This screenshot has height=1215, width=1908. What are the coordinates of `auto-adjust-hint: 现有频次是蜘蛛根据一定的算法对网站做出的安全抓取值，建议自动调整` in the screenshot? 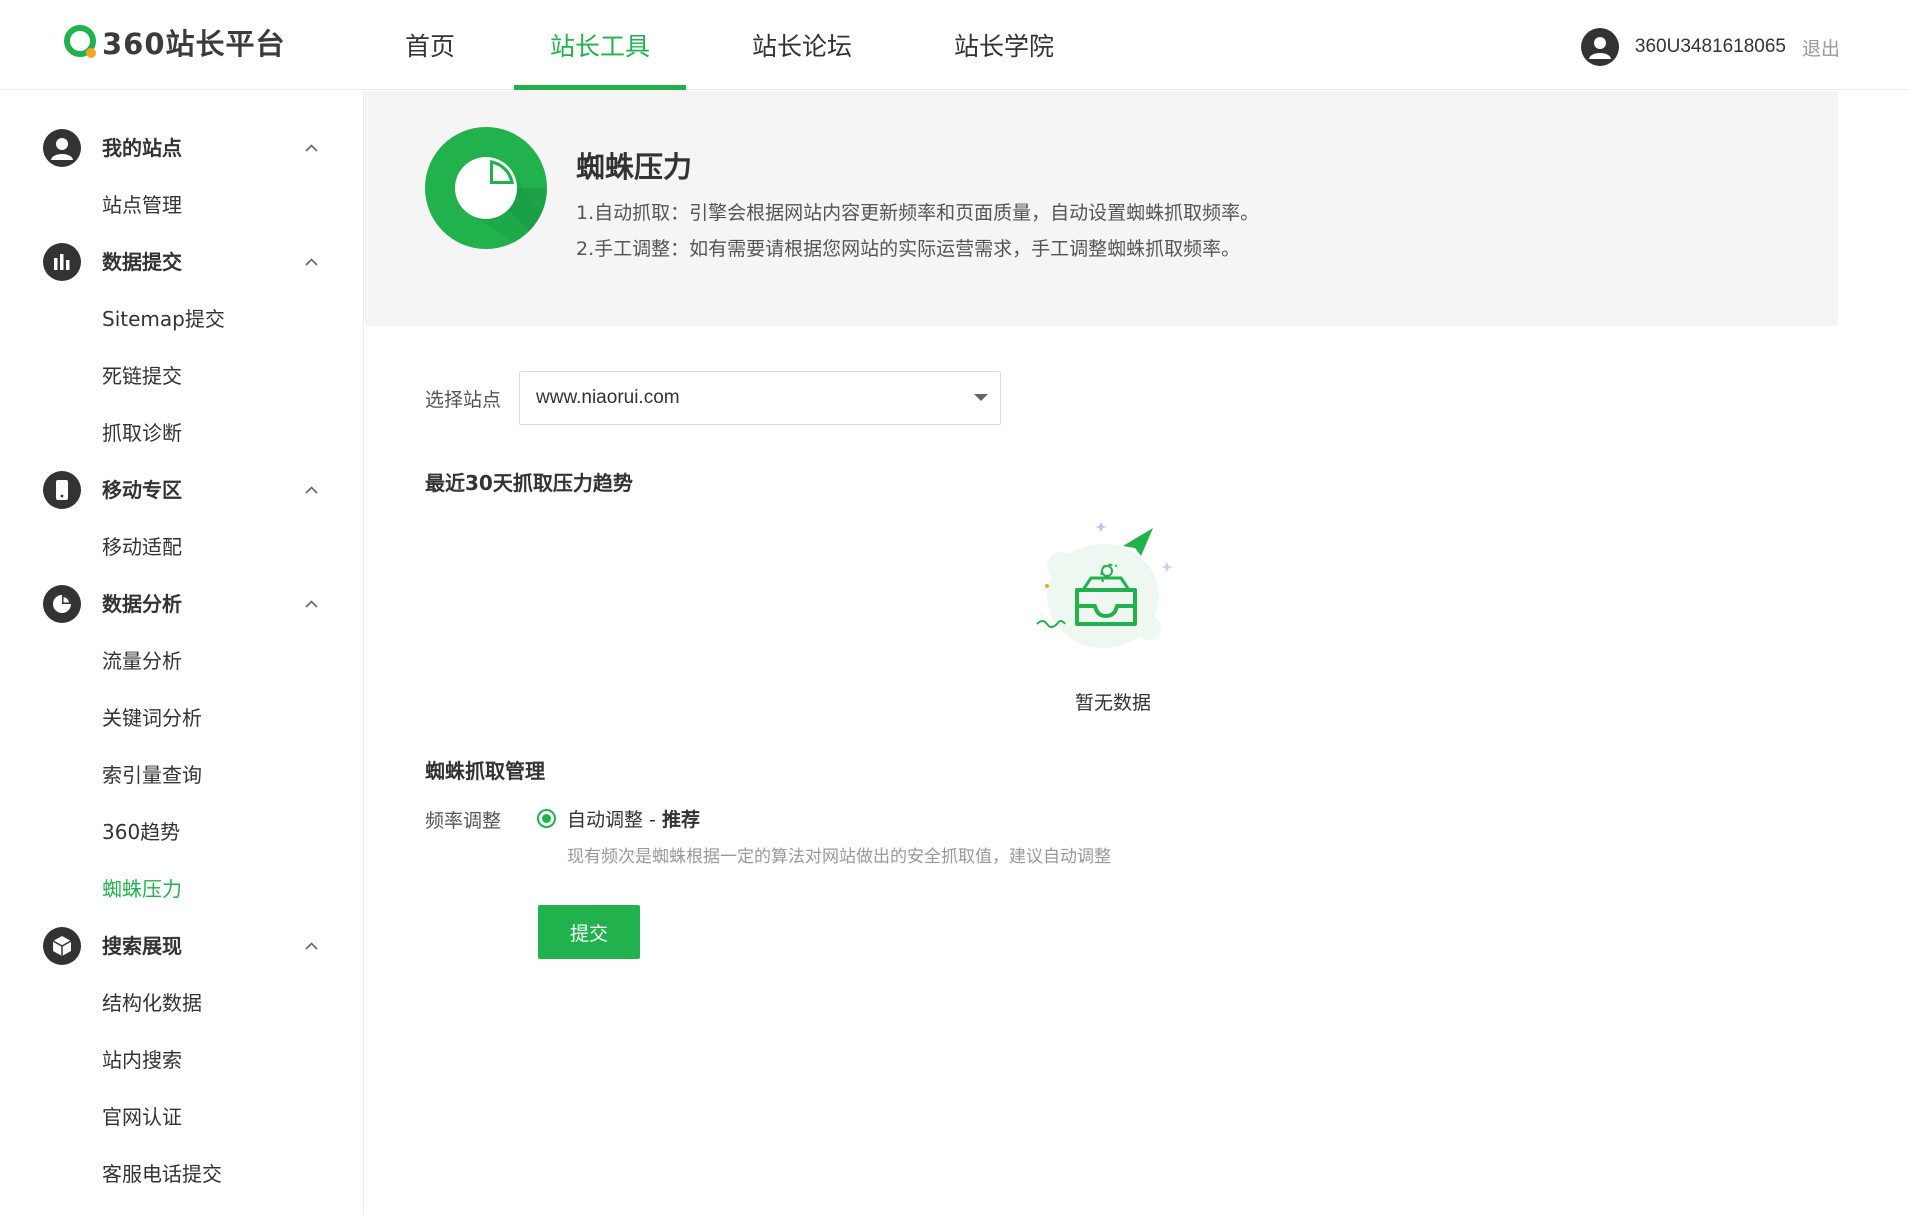 It's located at (839, 857).